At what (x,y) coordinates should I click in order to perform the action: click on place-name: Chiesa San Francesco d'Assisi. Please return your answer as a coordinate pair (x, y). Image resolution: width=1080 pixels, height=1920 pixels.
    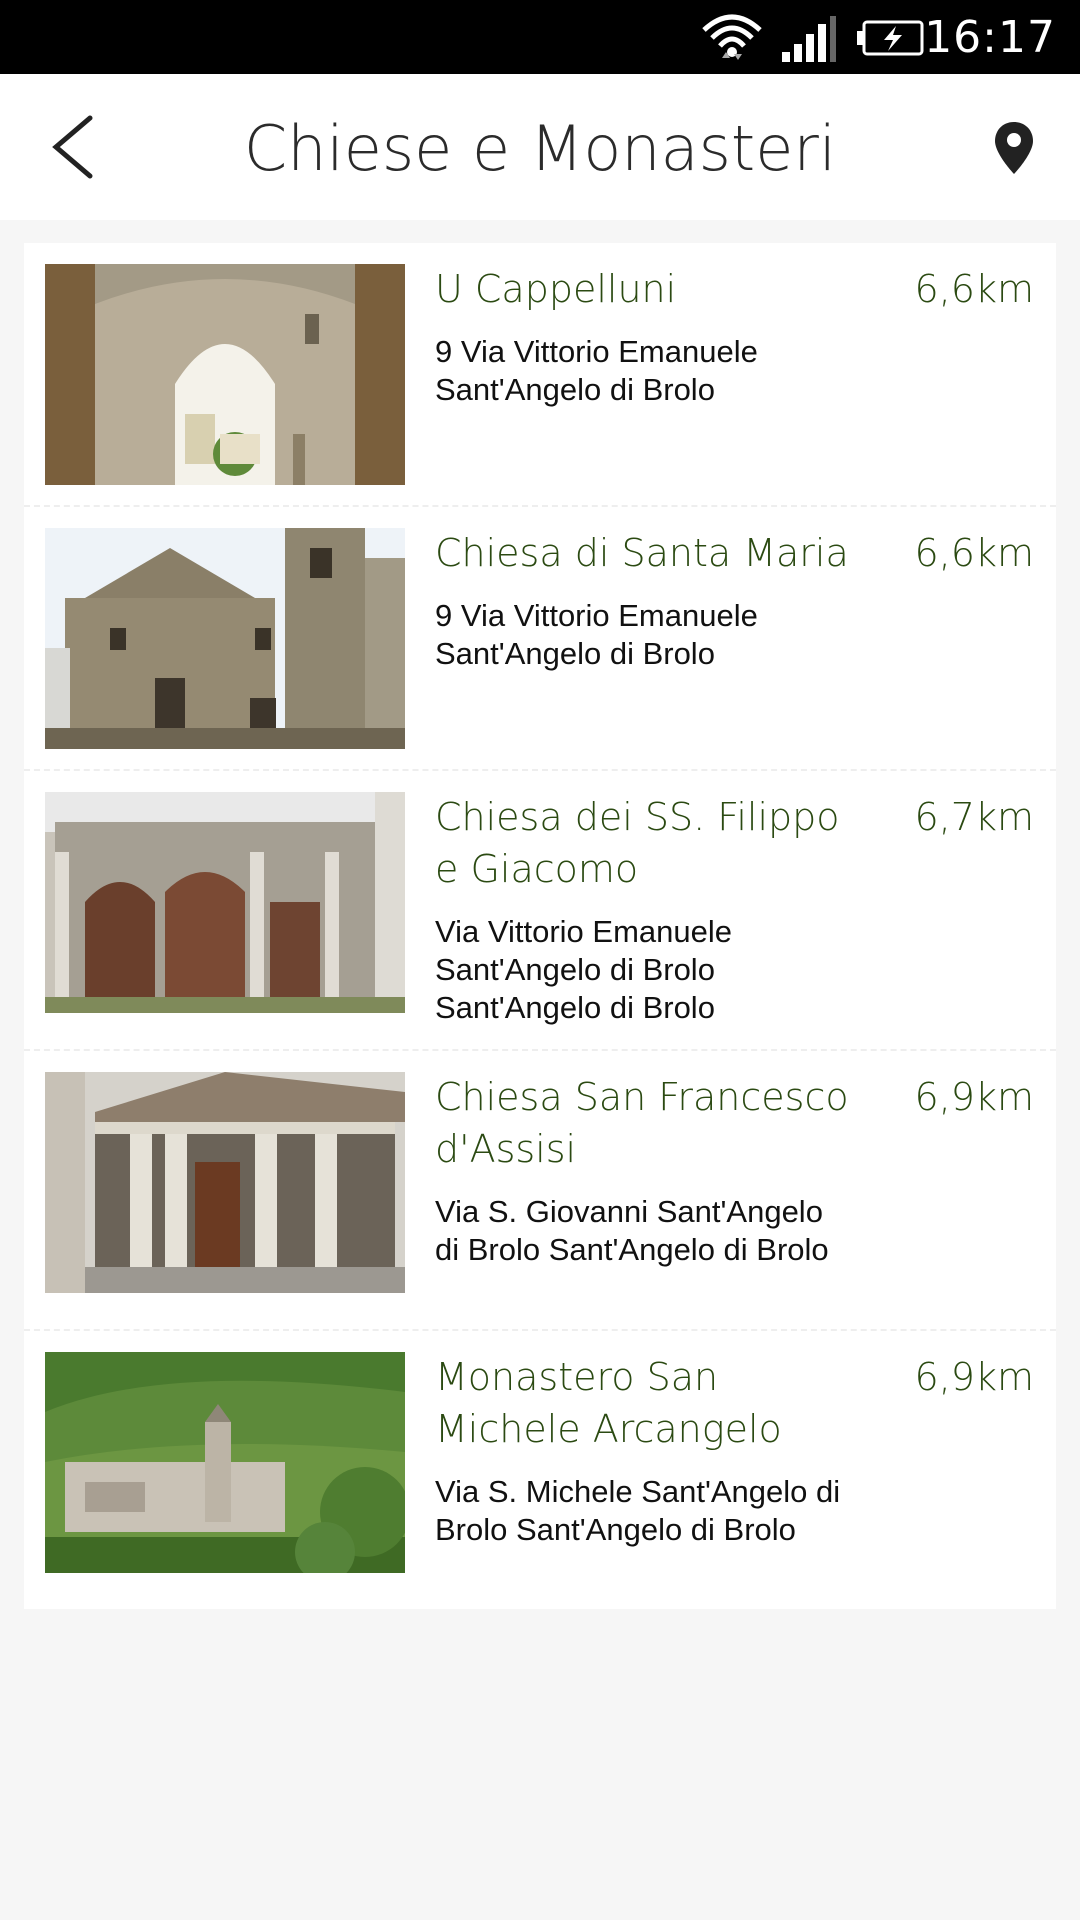
    Looking at the image, I should click on (642, 1123).